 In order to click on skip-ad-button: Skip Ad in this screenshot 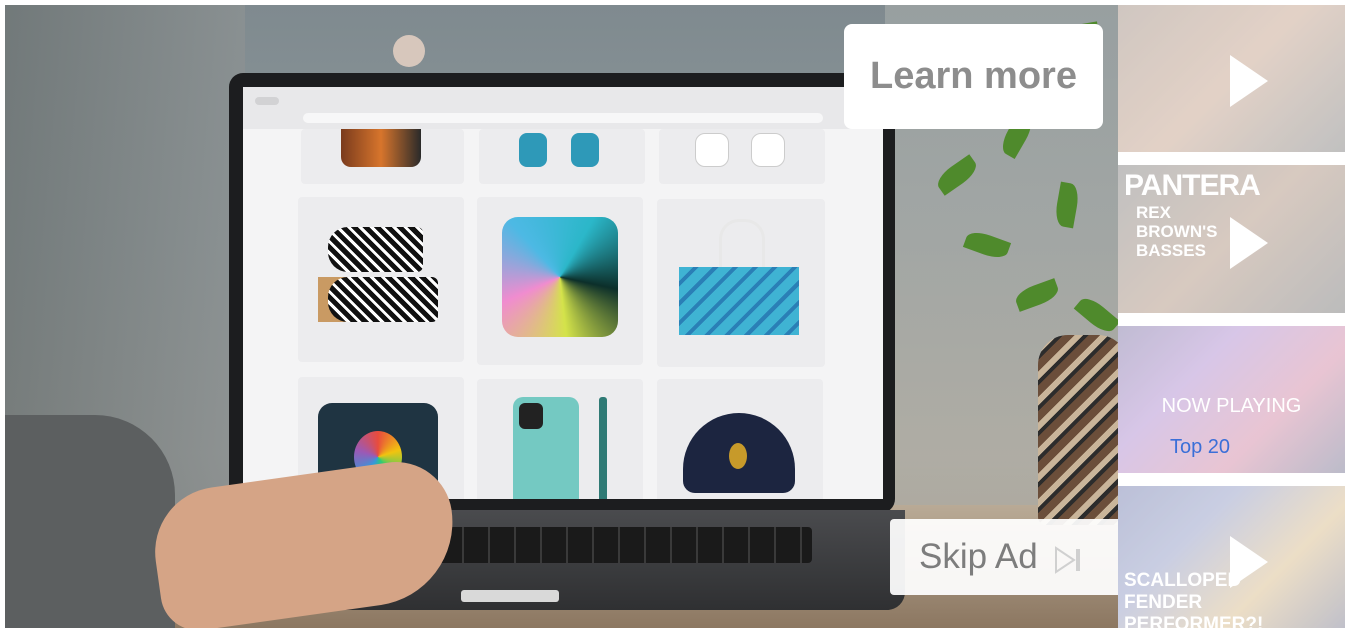, I will do `click(1004, 557)`.